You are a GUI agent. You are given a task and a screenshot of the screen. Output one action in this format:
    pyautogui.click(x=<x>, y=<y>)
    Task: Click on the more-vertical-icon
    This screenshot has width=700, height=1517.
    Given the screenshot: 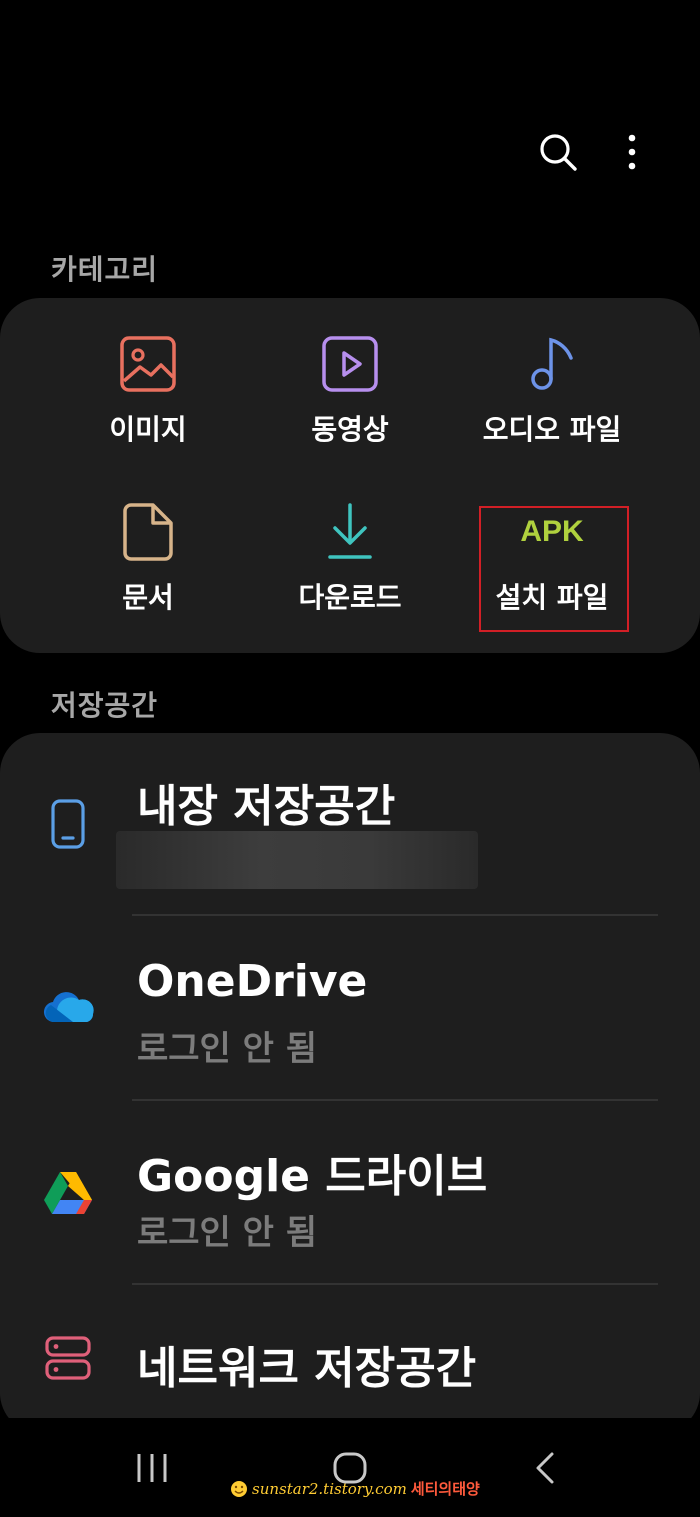 What is the action you would take?
    pyautogui.click(x=632, y=152)
    